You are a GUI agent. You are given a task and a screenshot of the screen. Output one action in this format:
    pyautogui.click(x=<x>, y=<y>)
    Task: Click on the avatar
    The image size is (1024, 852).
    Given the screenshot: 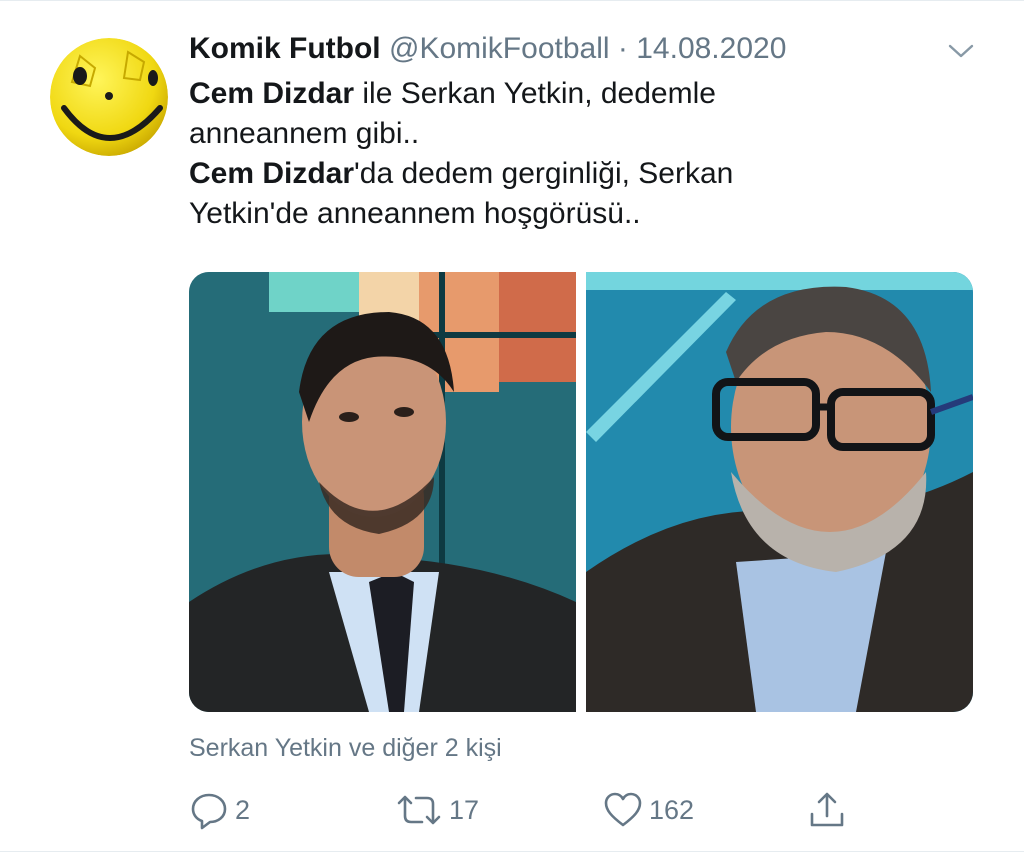 What is the action you would take?
    pyautogui.click(x=109, y=97)
    